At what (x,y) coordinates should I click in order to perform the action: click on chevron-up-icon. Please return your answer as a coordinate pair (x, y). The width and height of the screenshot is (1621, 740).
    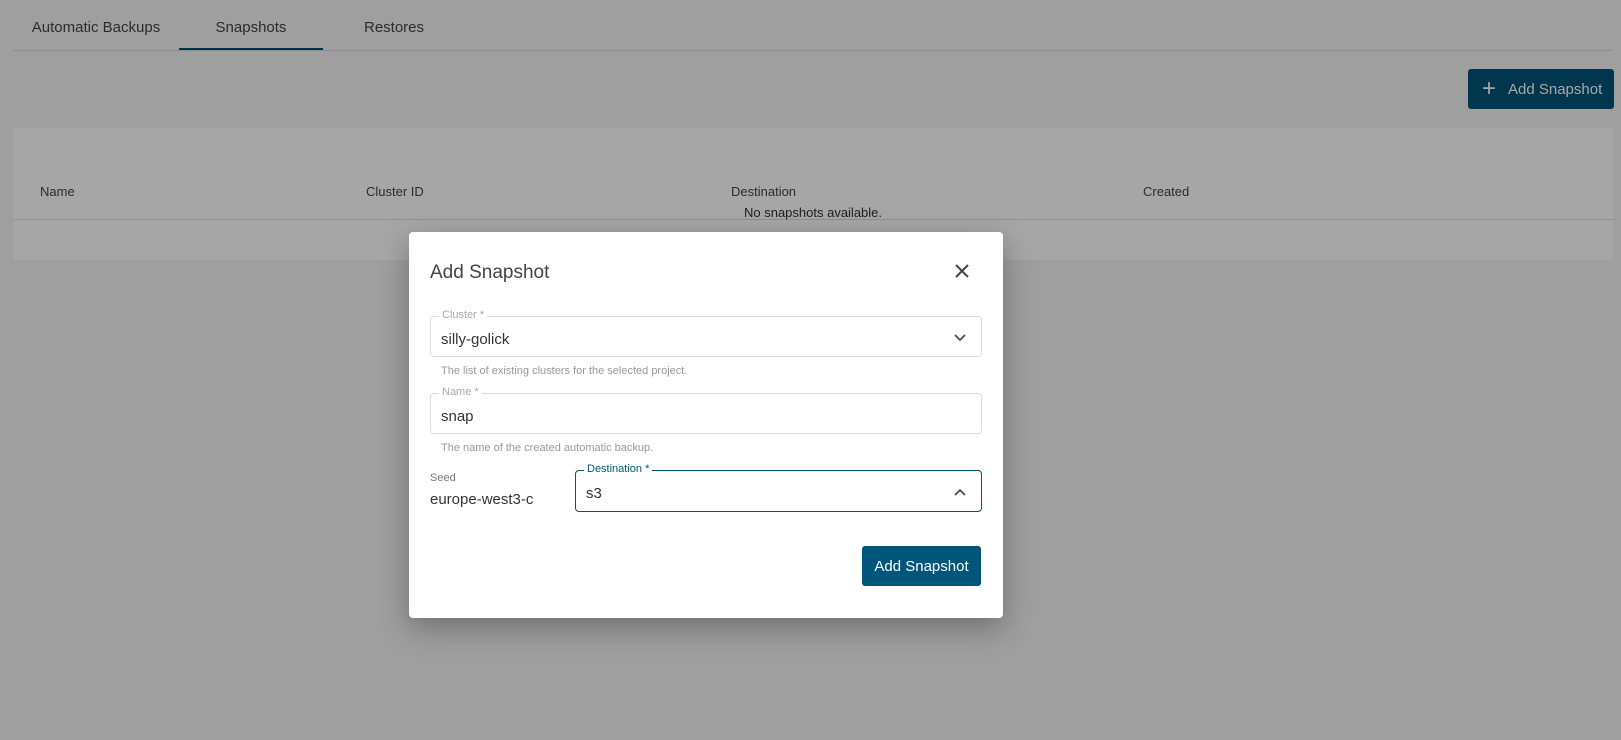
    Looking at the image, I should click on (960, 492).